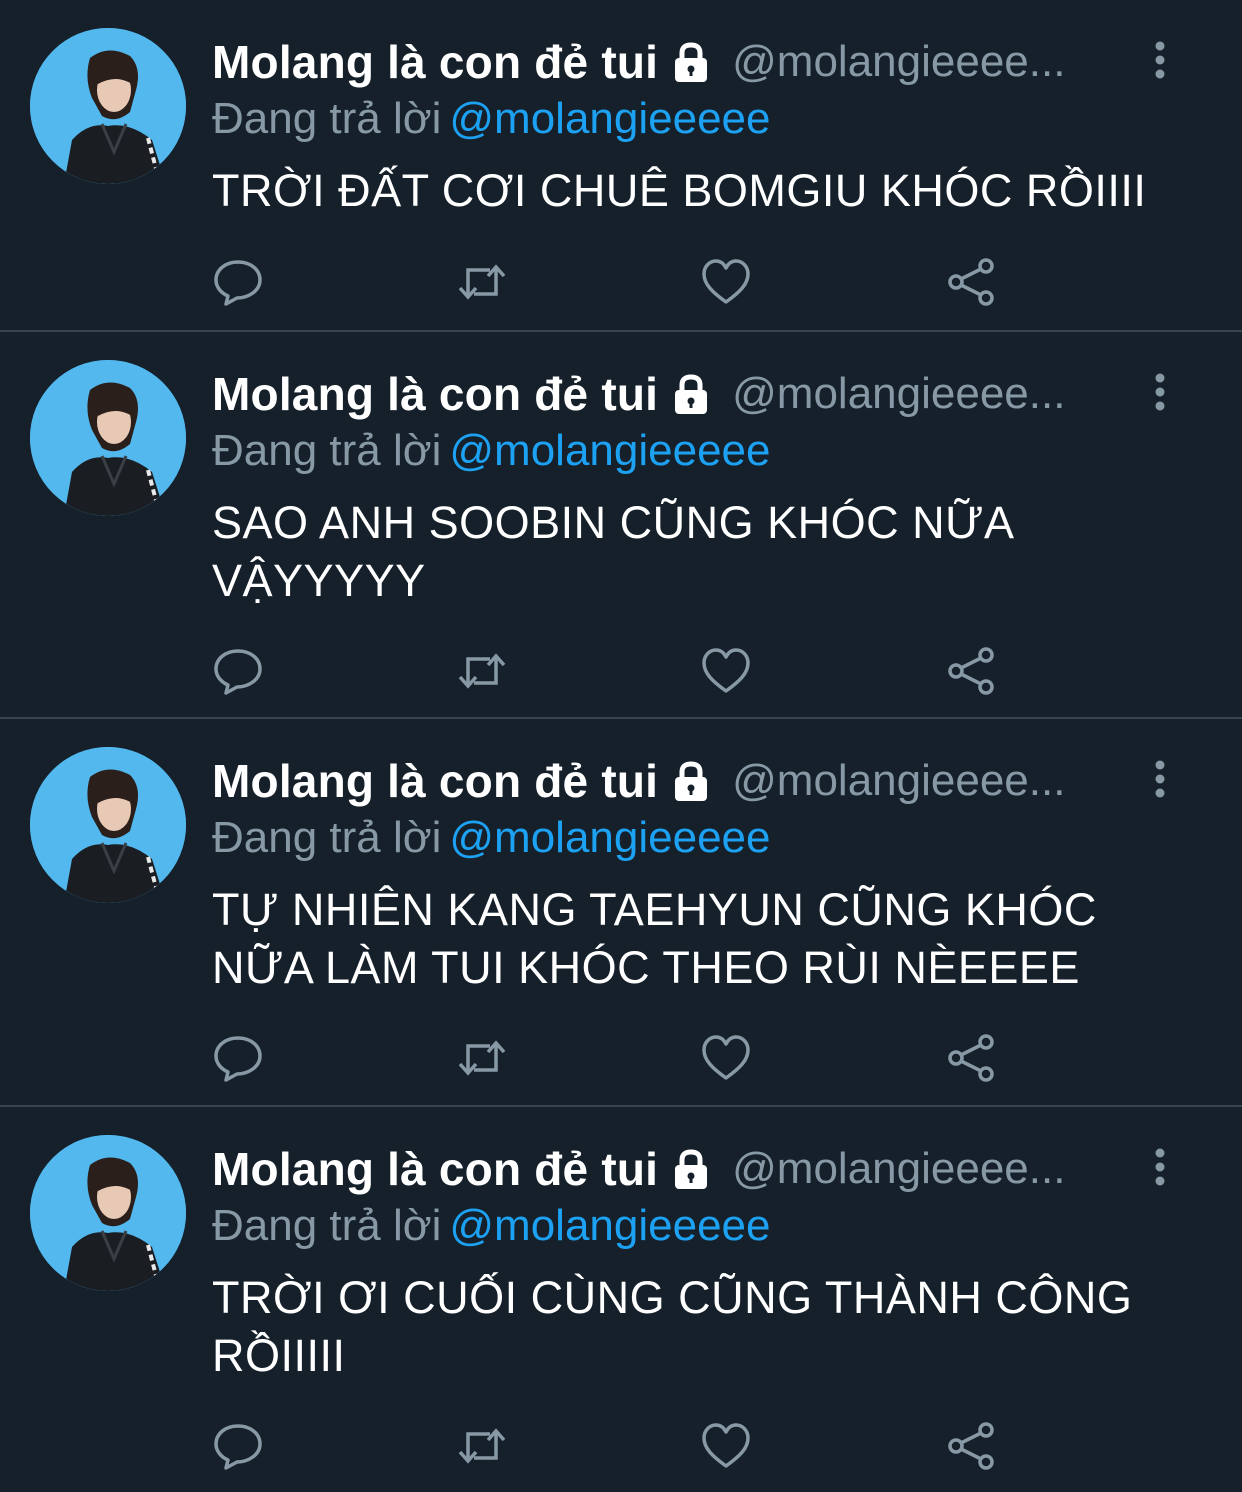 The width and height of the screenshot is (1242, 1492). What do you see at coordinates (612, 551) in the screenshot?
I see `tweet-text: SAO ANH SOOBIN CŨNG KHÓC NỮA VẬYYYYY` at bounding box center [612, 551].